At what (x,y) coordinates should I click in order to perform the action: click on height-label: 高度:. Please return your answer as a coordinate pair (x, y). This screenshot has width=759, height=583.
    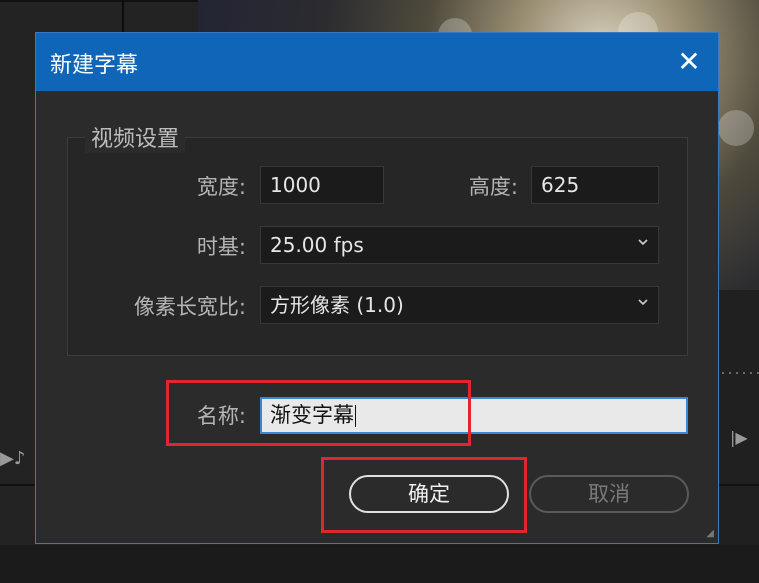
    Looking at the image, I should click on (493, 187).